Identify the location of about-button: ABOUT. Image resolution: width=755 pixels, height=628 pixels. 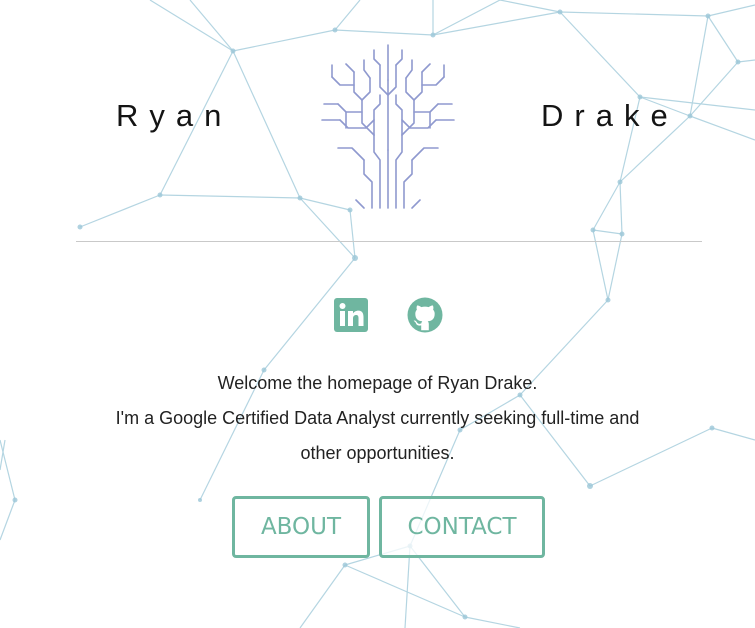
(301, 527).